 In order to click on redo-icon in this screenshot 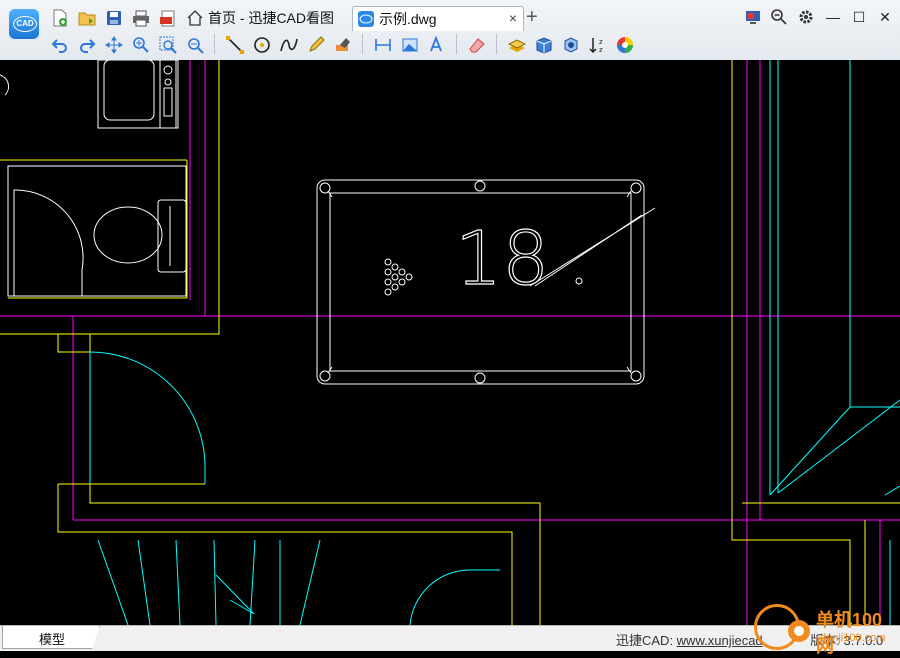, I will do `click(87, 45)`.